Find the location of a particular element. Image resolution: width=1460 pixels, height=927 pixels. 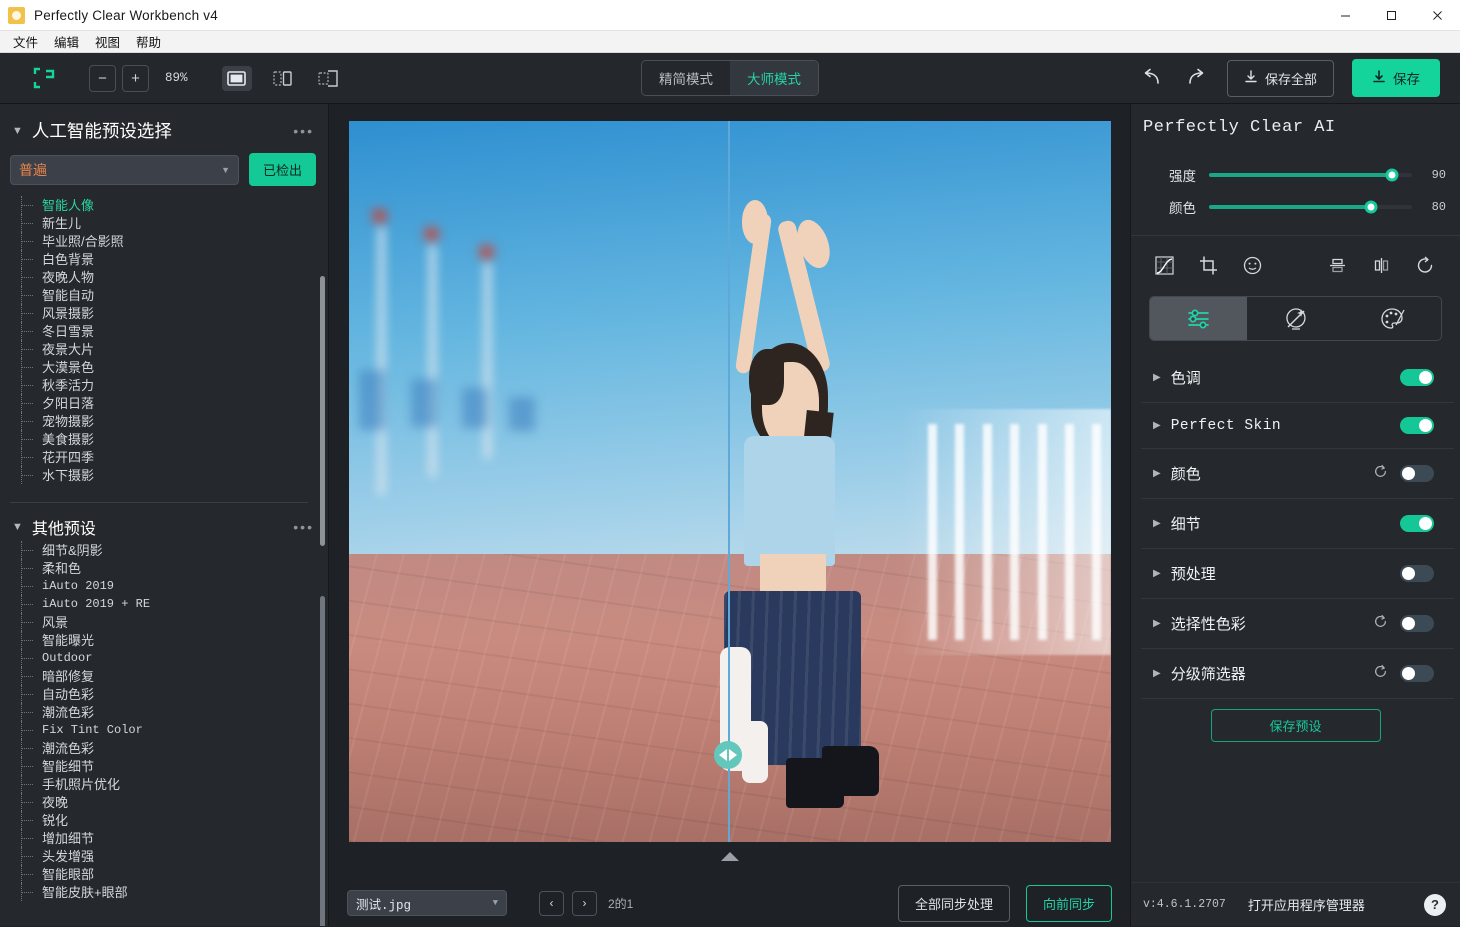

other-preset-item: 暗部修复 is located at coordinates (170, 676).